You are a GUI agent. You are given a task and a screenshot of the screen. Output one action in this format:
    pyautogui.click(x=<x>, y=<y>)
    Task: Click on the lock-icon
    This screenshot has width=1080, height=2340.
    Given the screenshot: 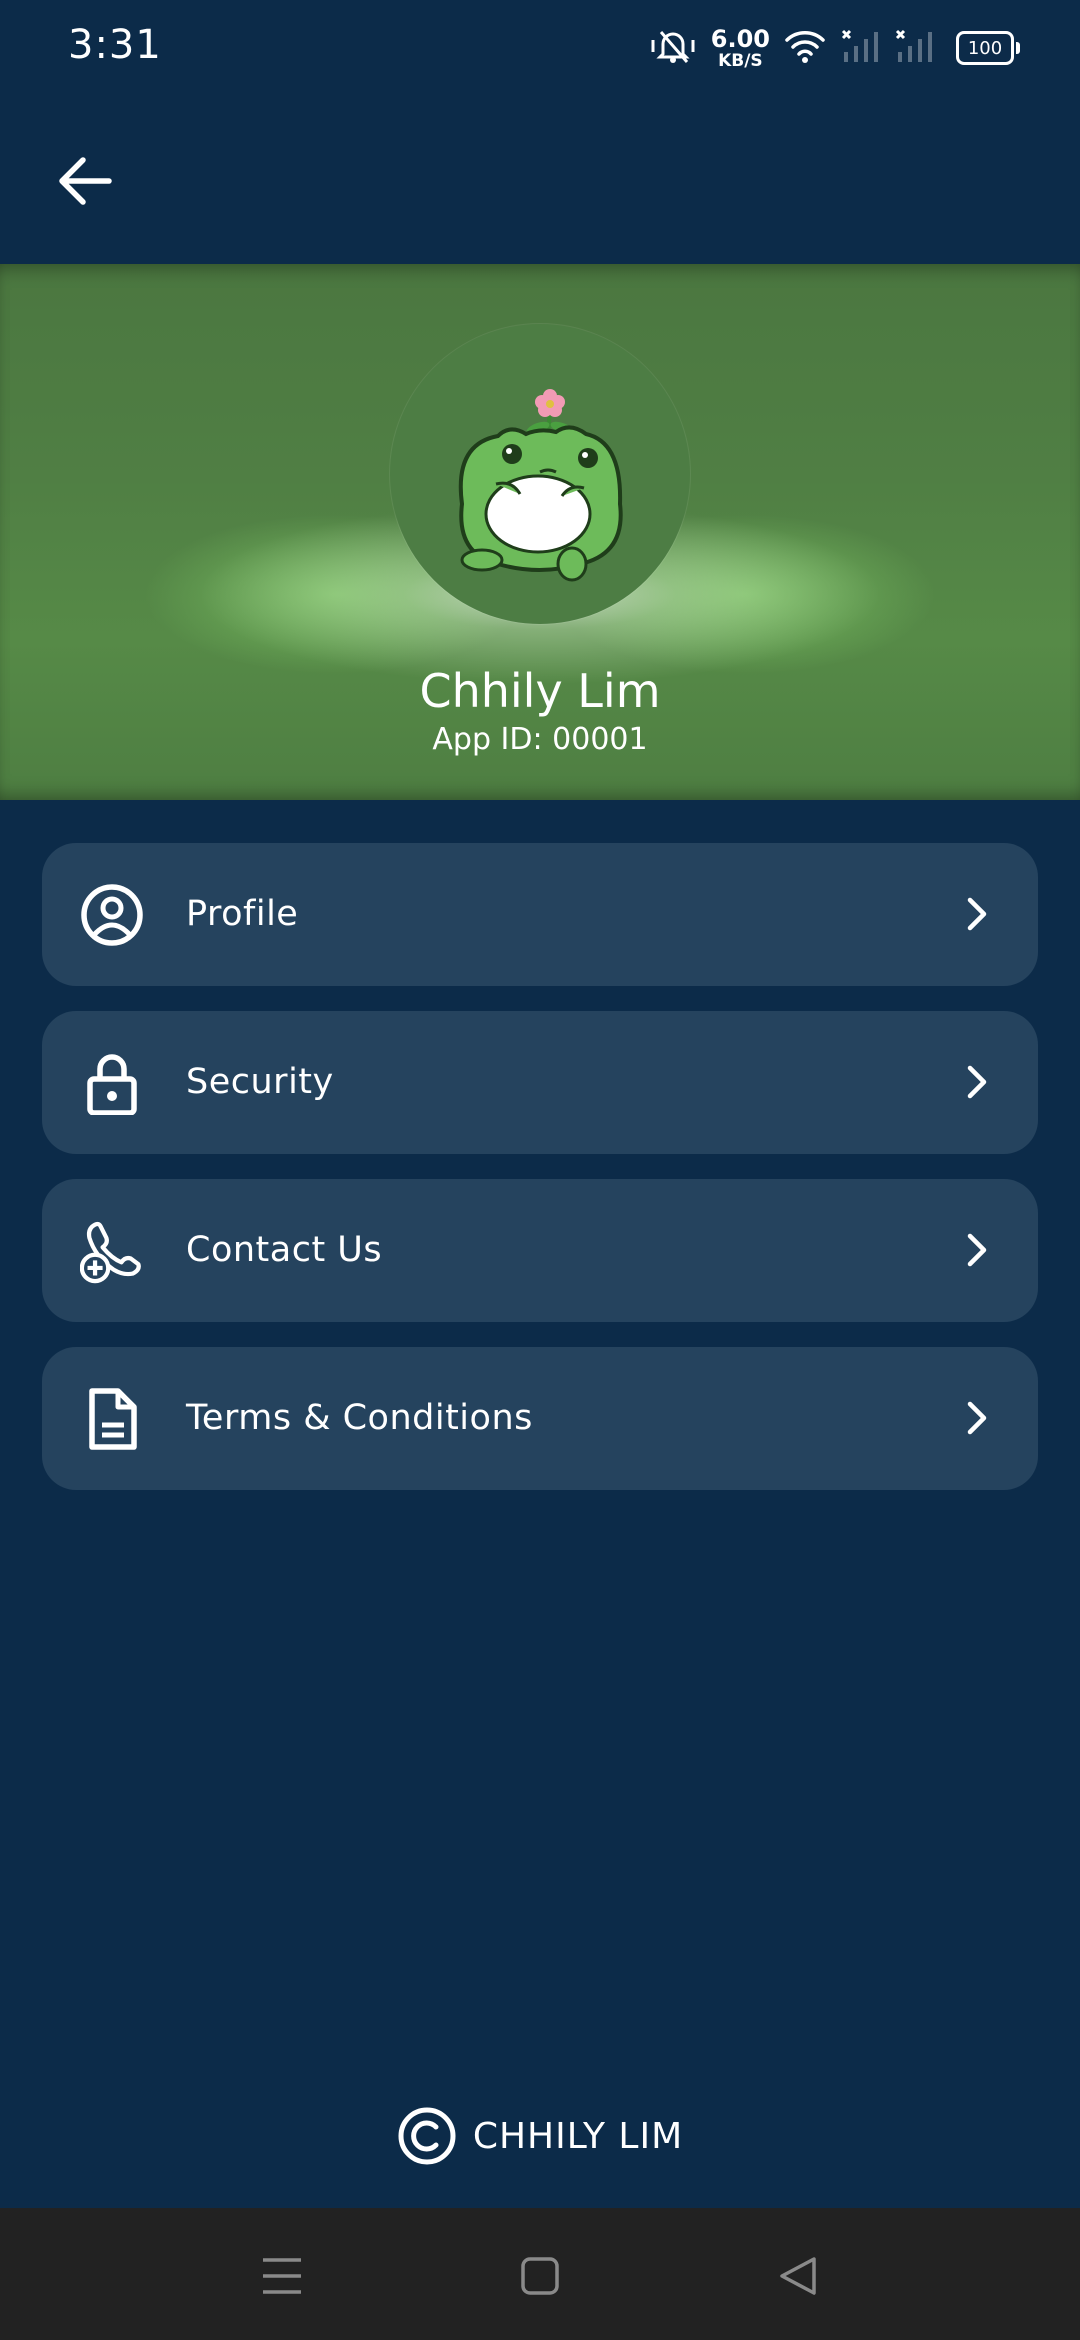 What is the action you would take?
    pyautogui.click(x=112, y=1083)
    